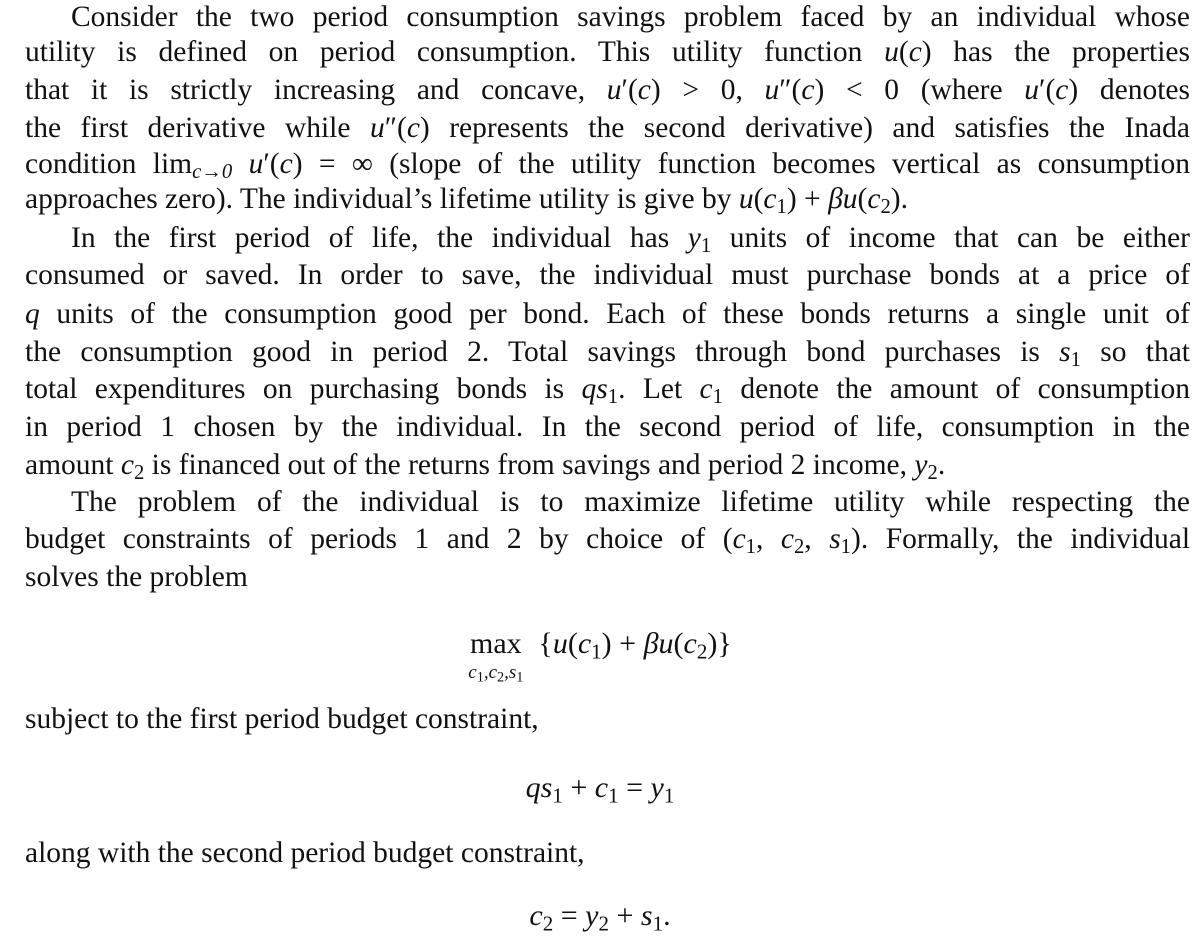 The image size is (1200, 940). I want to click on max-subscript: c1,c2,s1, so click(496, 674).